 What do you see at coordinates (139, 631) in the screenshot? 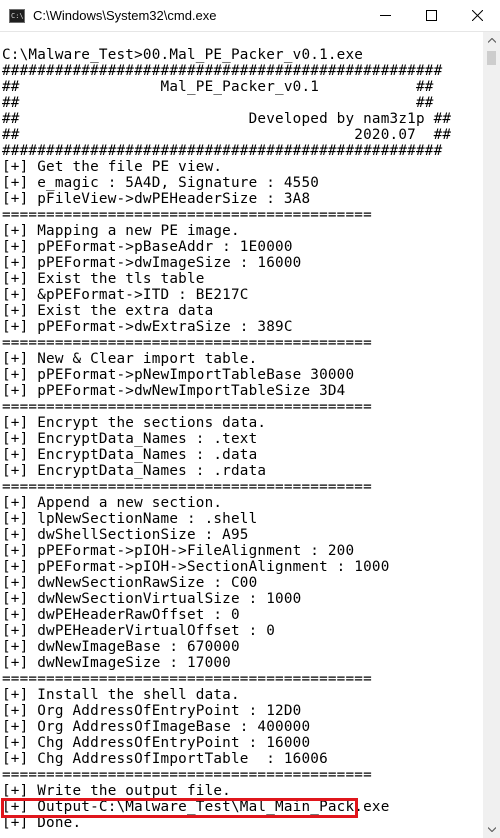
I see `console-line: [+] dwPEHeaderVirtualOffset : 0` at bounding box center [139, 631].